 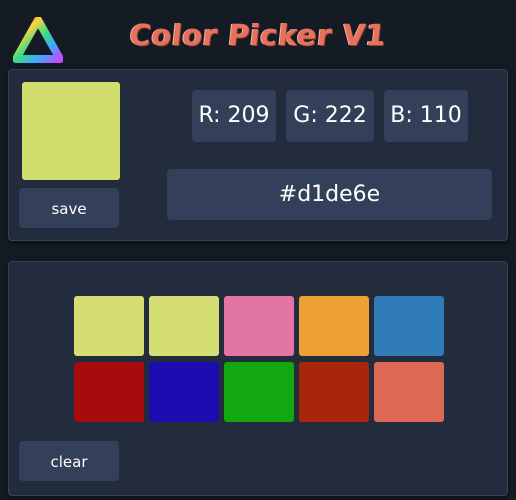 I want to click on header: Color Picker V1, so click(x=258, y=35).